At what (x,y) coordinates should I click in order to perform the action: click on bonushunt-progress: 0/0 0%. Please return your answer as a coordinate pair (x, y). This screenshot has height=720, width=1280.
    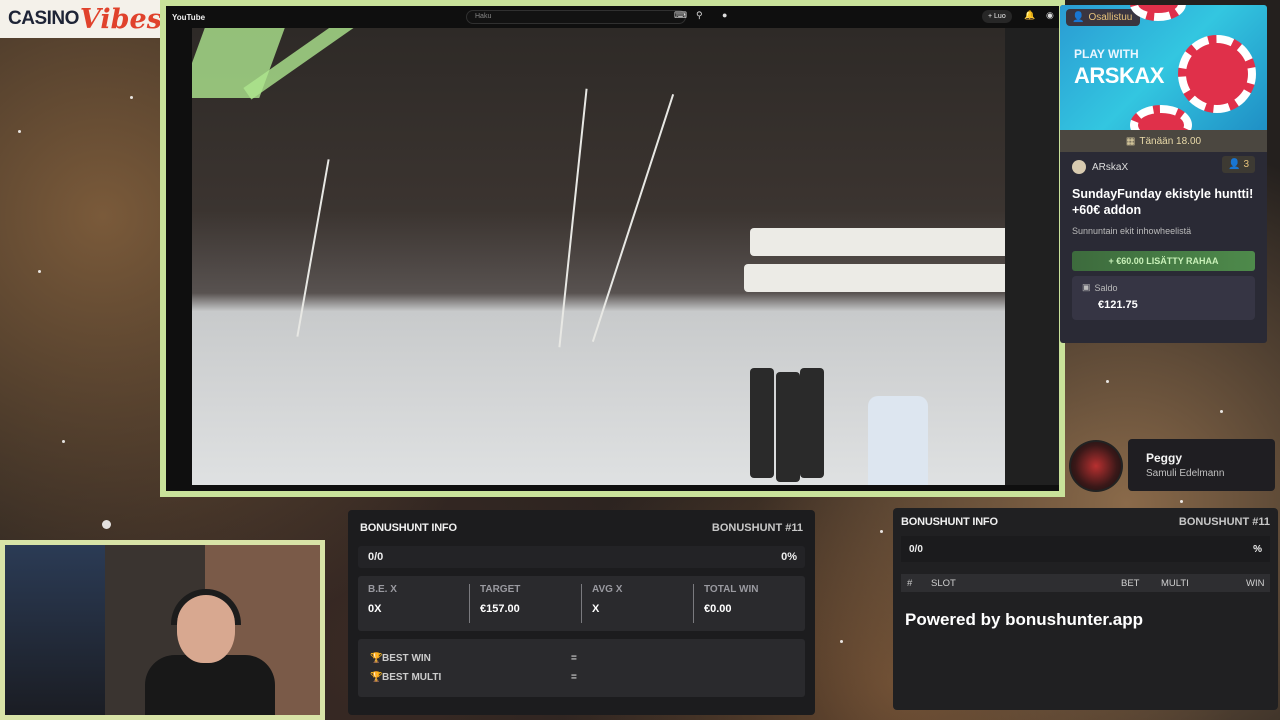
    Looking at the image, I should click on (581, 557).